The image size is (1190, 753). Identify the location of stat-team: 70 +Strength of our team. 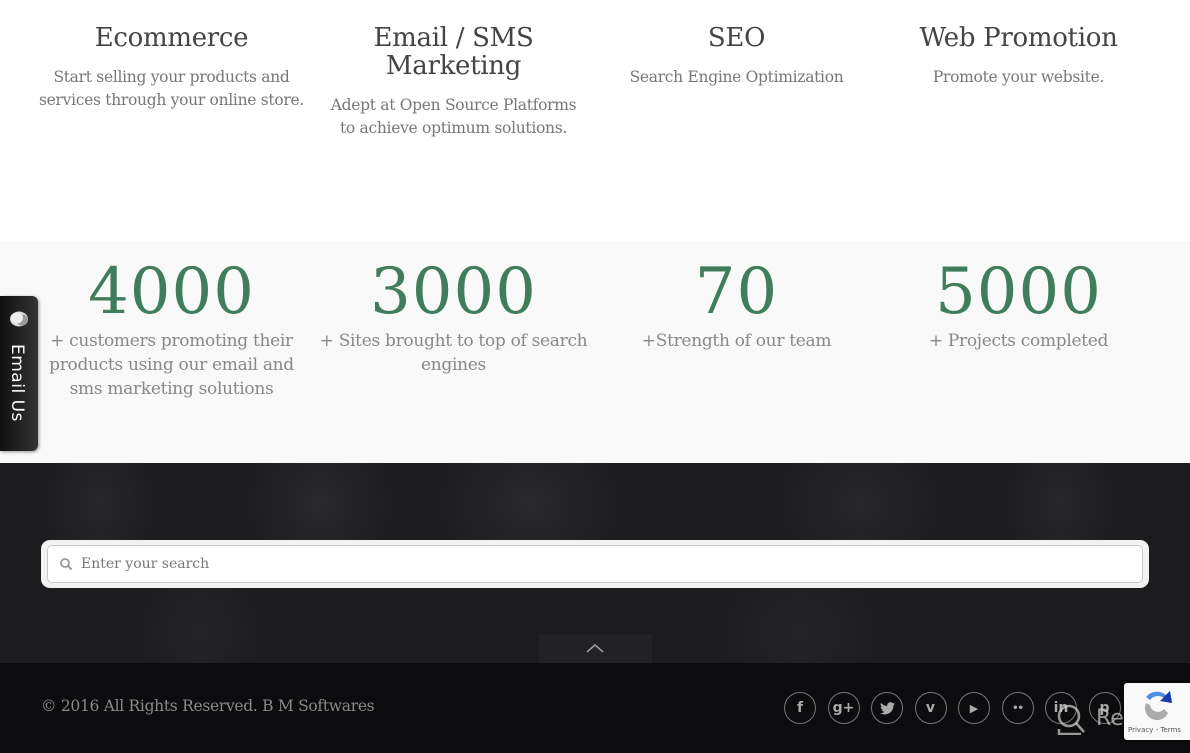
(736, 305).